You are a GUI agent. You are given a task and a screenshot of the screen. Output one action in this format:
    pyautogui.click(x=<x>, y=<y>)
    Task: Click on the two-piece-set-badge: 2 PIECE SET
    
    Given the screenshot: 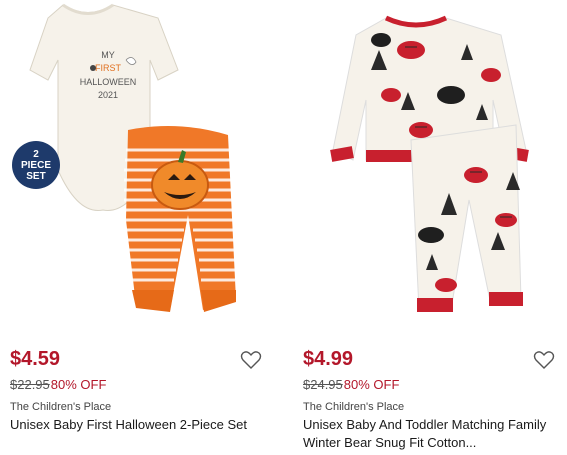 What is the action you would take?
    pyautogui.click(x=36, y=165)
    